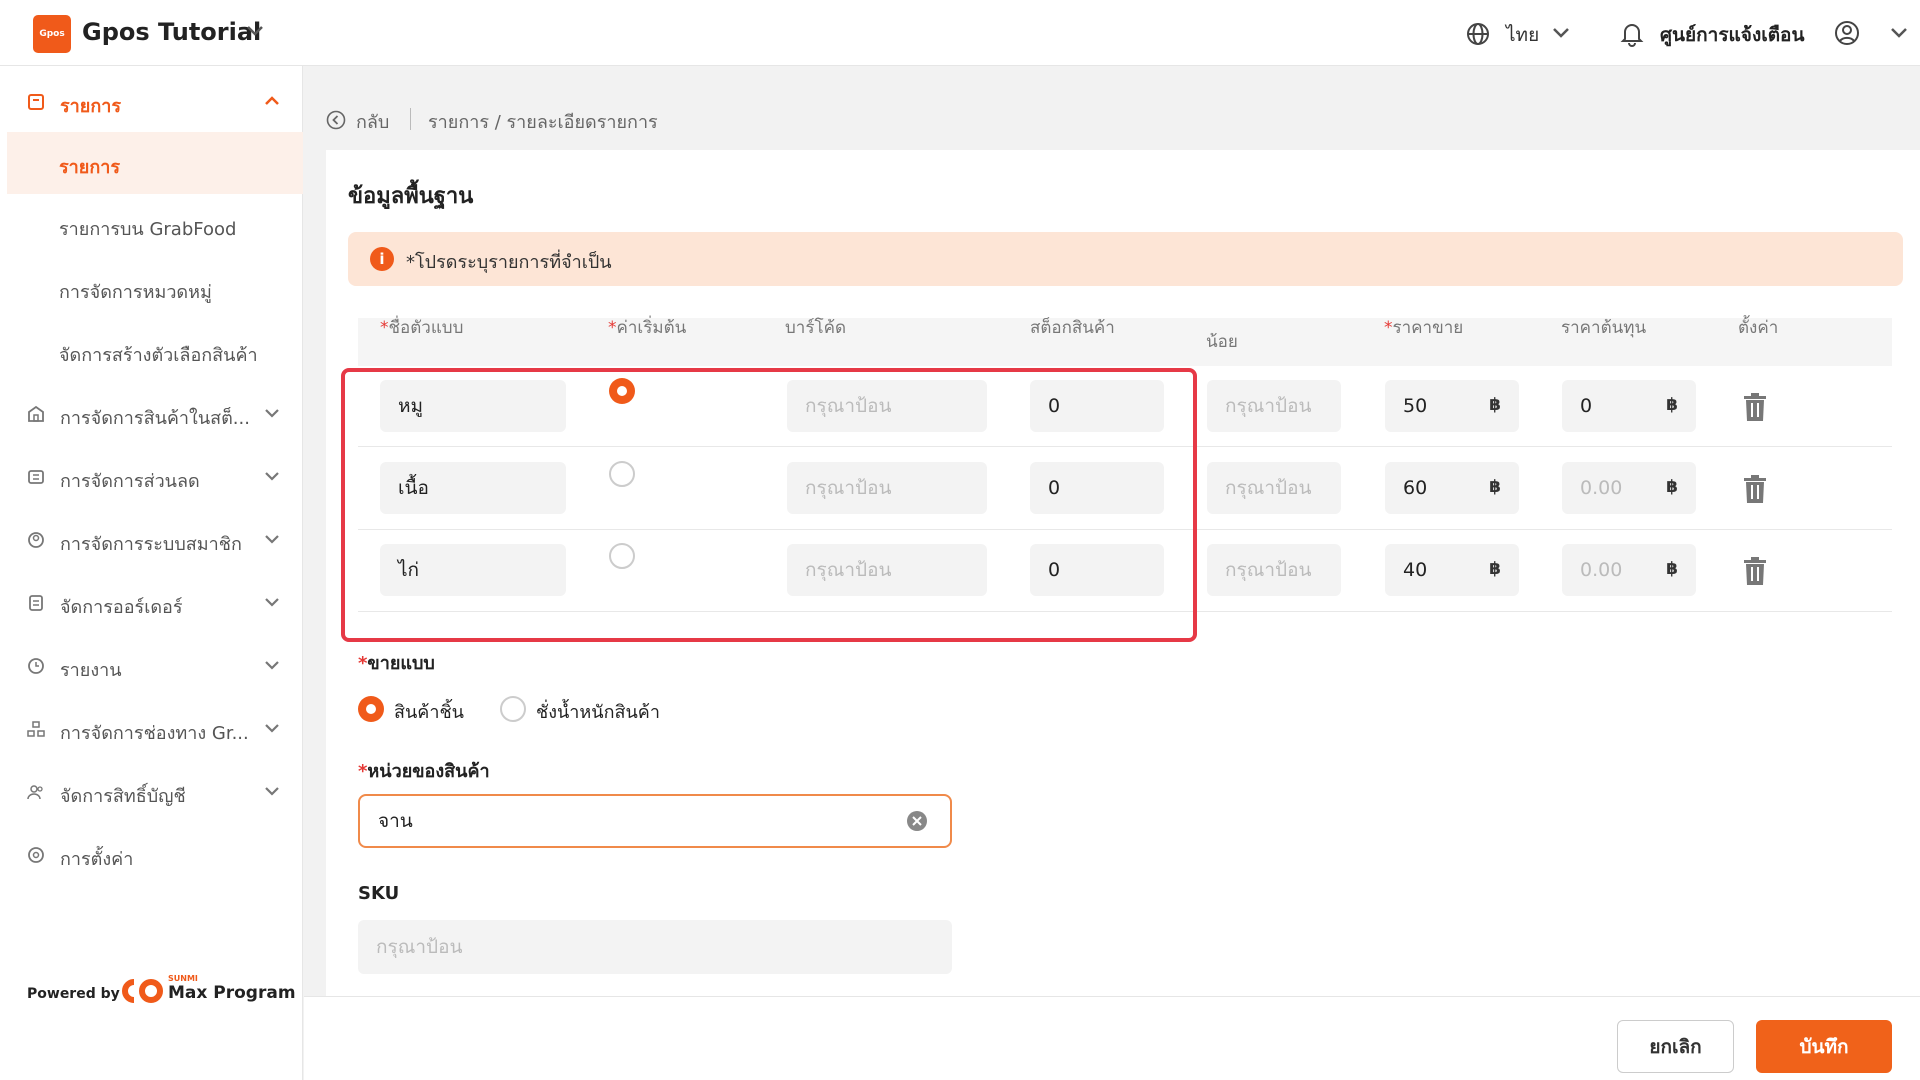  Describe the element at coordinates (410, 119) in the screenshot. I see `breadcrumb-divider` at that location.